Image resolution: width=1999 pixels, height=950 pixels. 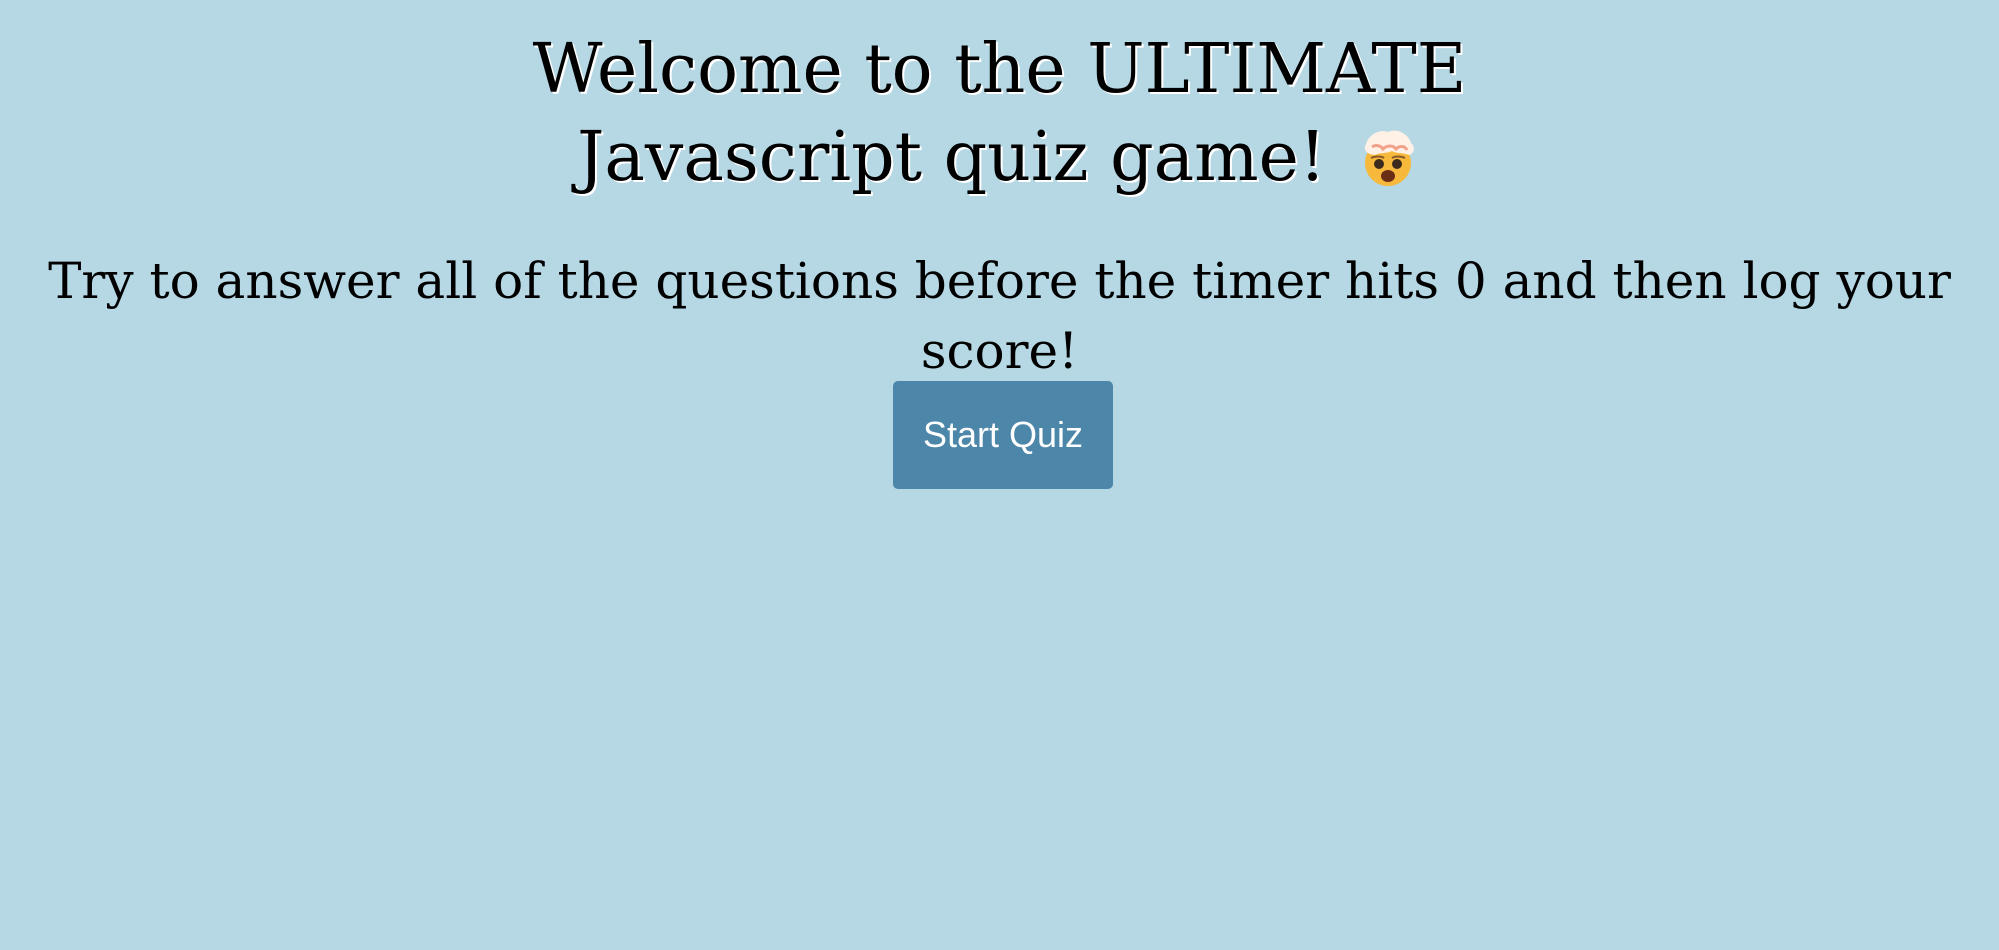 I want to click on exploding-head-icon, so click(x=1388, y=156).